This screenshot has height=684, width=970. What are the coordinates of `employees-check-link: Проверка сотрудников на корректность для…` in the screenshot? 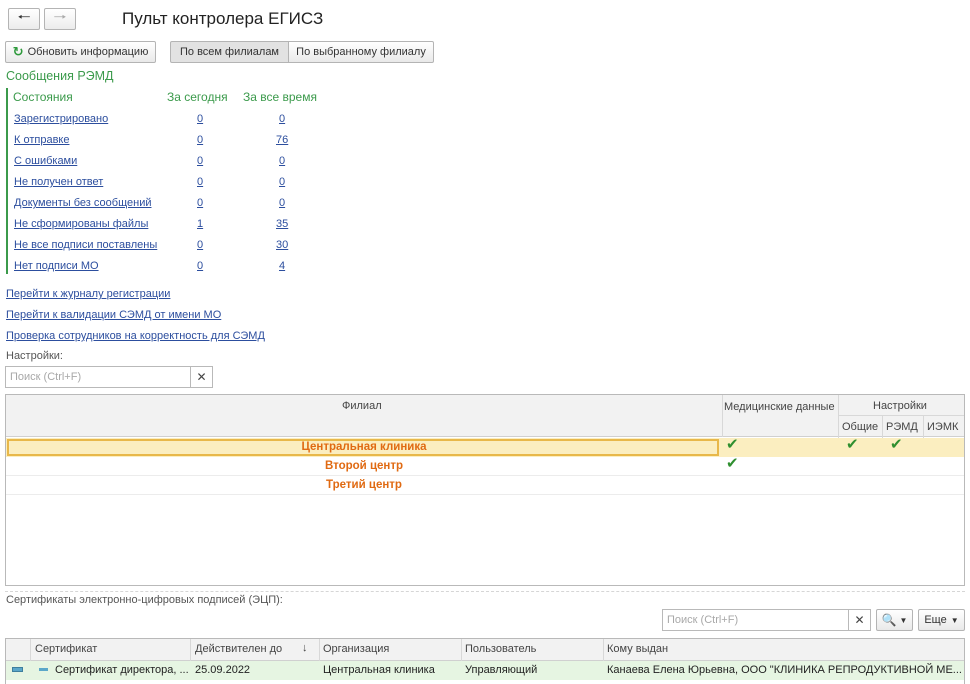 It's located at (135, 336).